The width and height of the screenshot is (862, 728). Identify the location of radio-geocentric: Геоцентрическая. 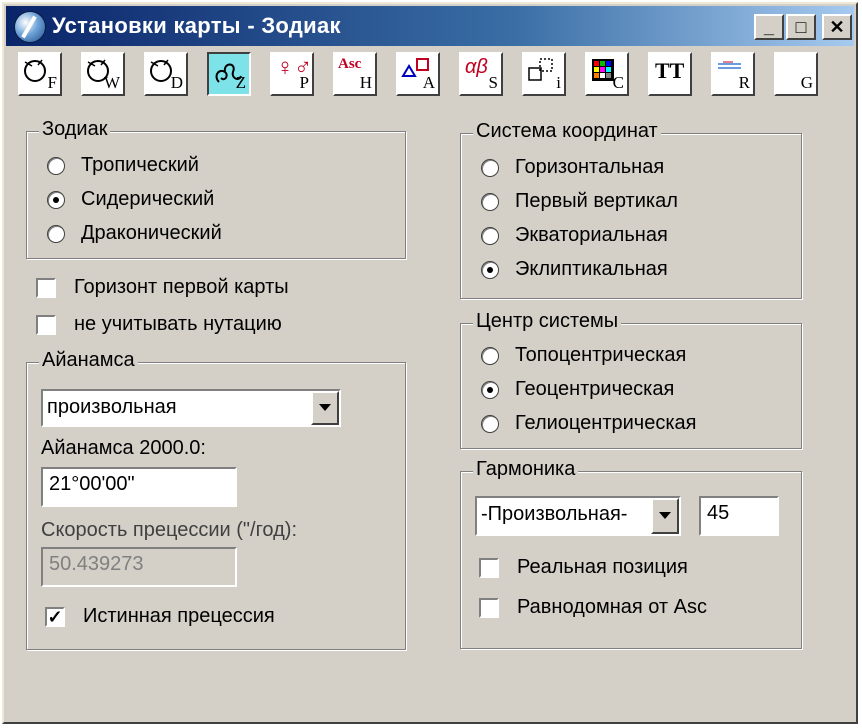
(577, 389).